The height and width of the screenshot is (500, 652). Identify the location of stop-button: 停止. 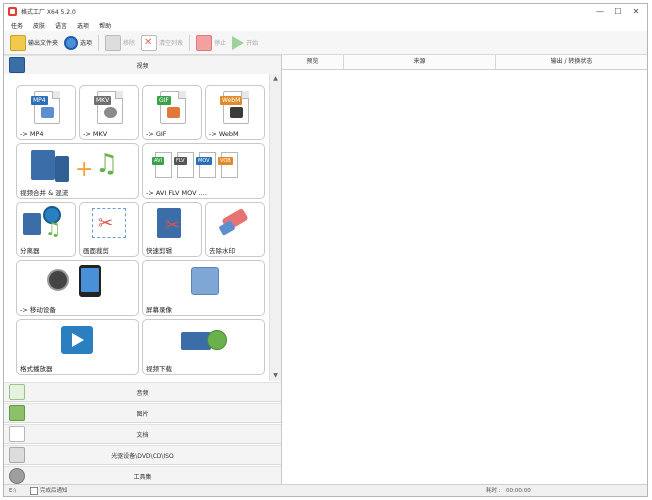
(211, 42).